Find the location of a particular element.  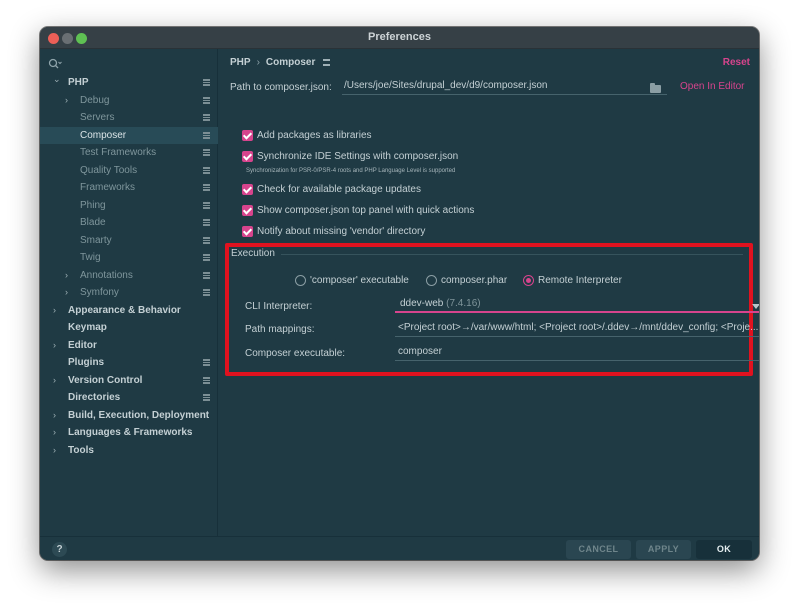

composer-option-label: Notify about missing 'vendor' directory is located at coordinates (341, 231).